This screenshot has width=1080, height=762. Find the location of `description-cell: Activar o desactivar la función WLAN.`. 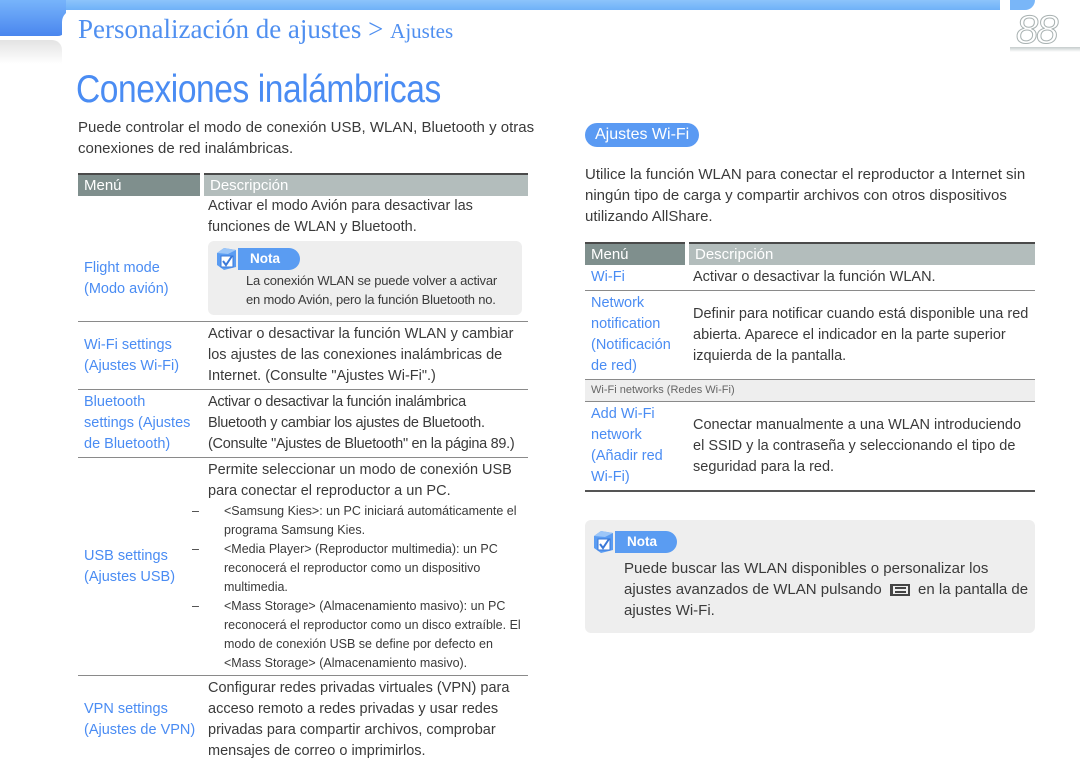

description-cell: Activar o desactivar la función WLAN. is located at coordinates (861, 278).